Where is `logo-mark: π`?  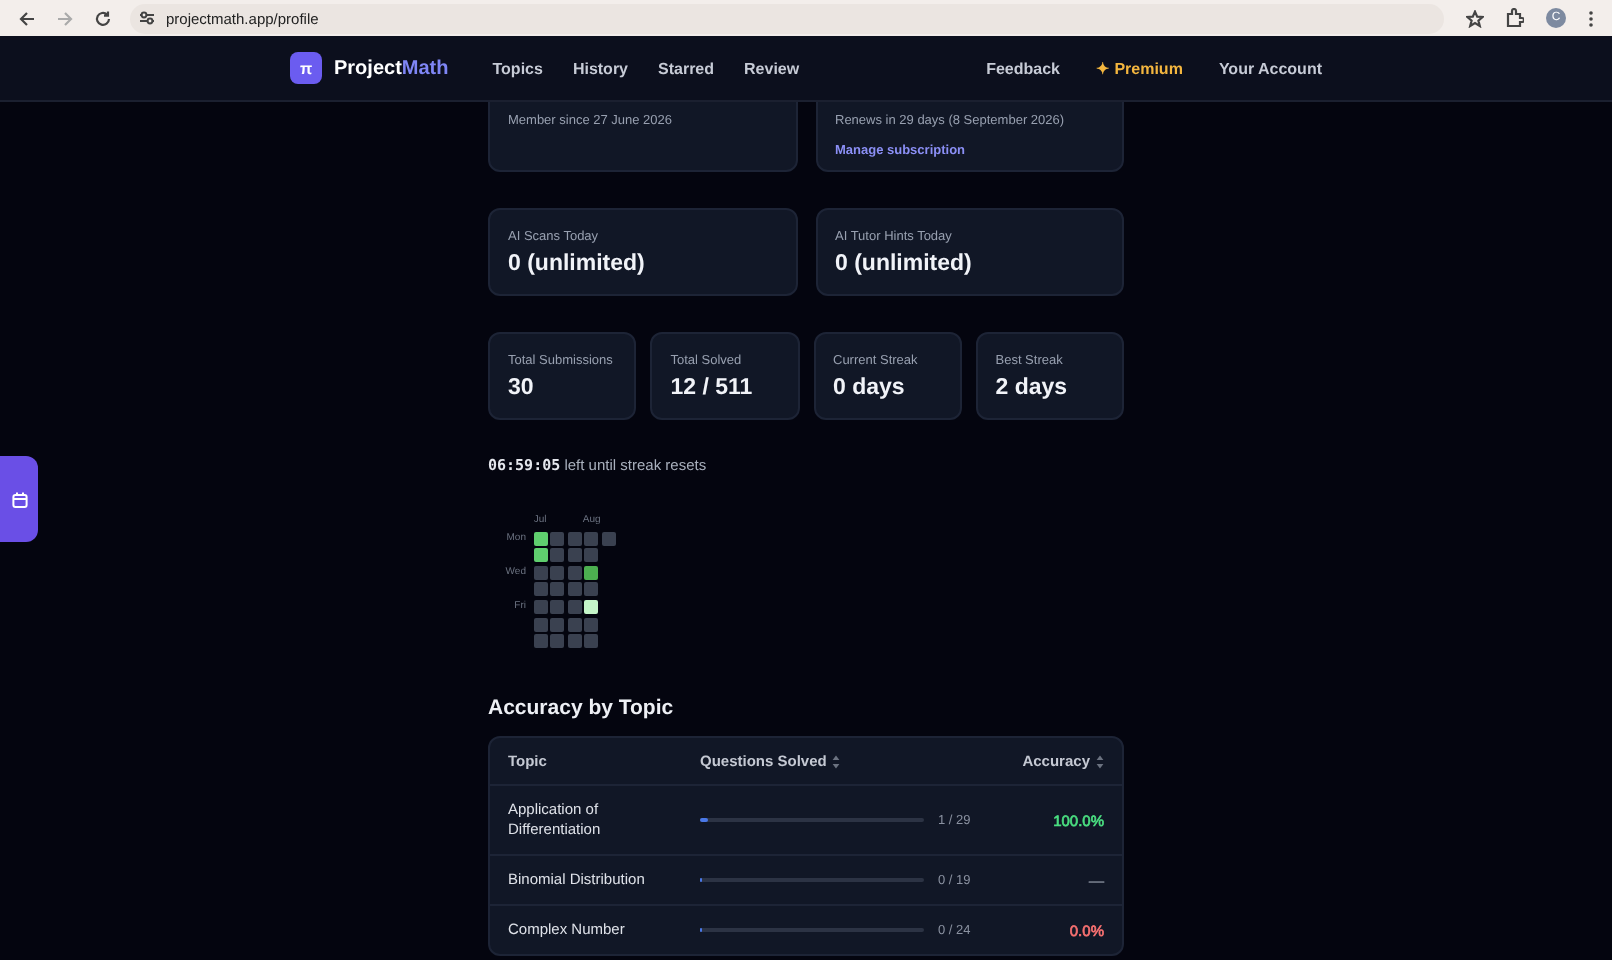 logo-mark: π is located at coordinates (306, 68).